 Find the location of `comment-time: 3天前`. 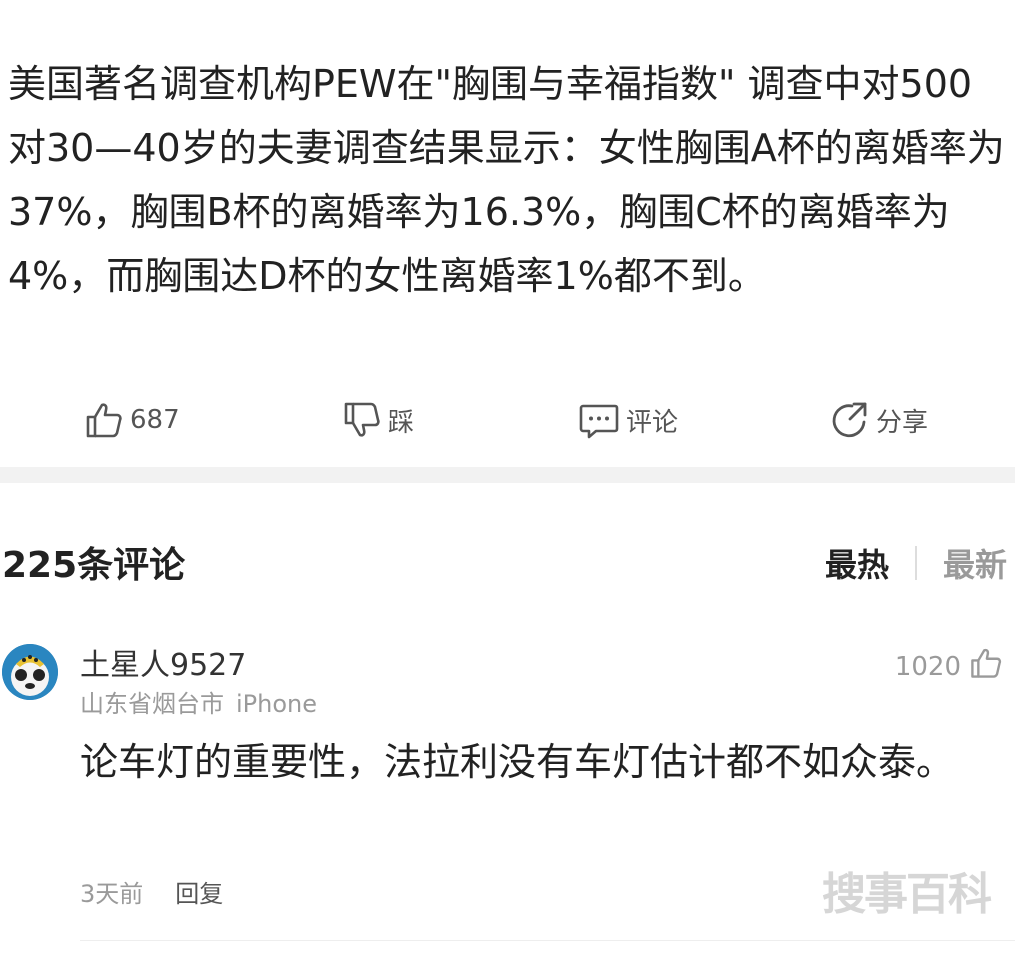

comment-time: 3天前 is located at coordinates (112, 894).